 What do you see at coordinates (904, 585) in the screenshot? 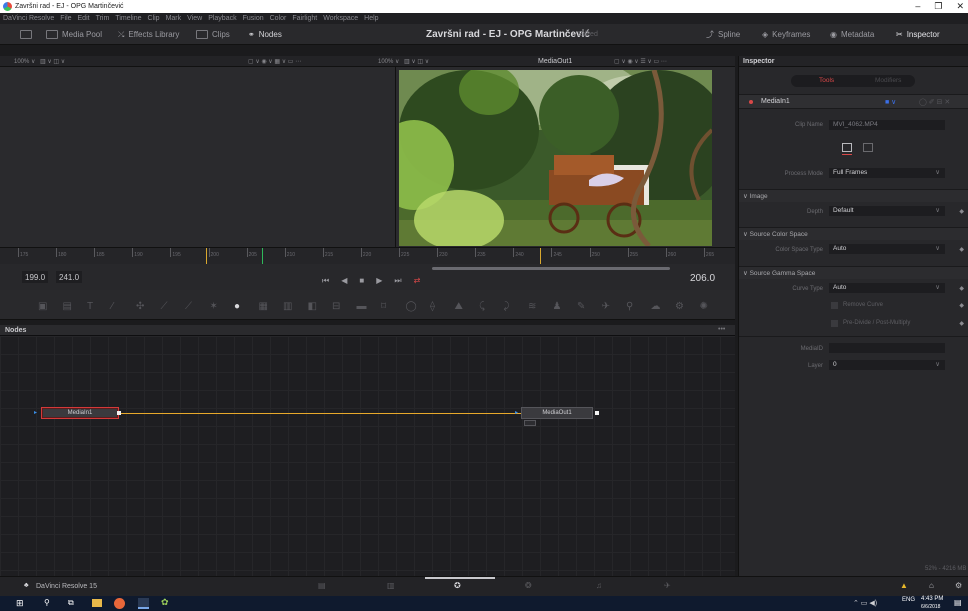
I see `warning-icon: ▲` at bounding box center [904, 585].